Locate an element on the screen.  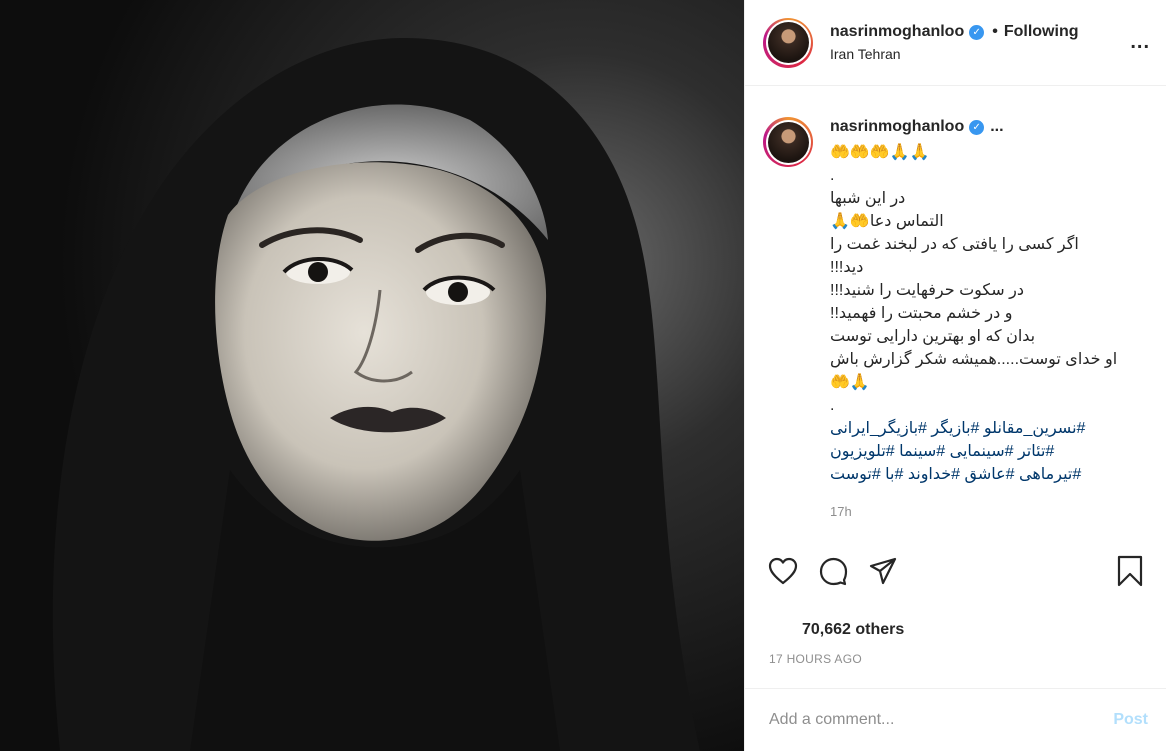
following-button: Following is located at coordinates (1041, 32).